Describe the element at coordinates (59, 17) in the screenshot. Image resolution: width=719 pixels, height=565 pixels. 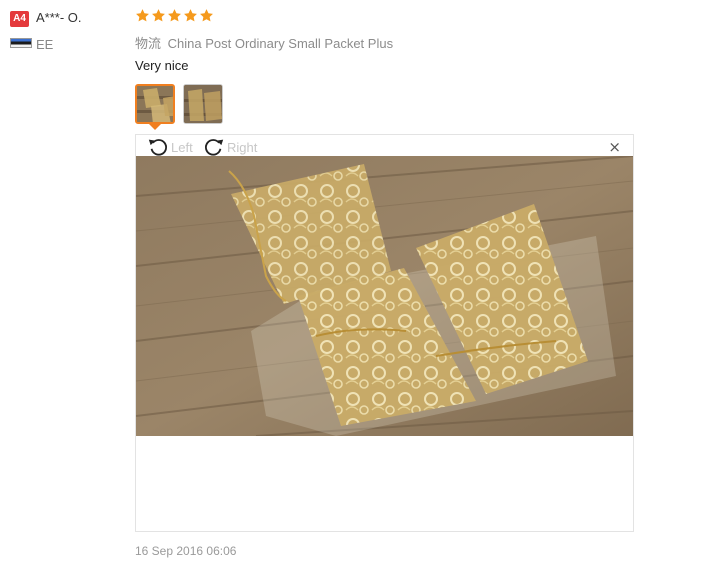
I see `buyer-name: A***- O.` at that location.